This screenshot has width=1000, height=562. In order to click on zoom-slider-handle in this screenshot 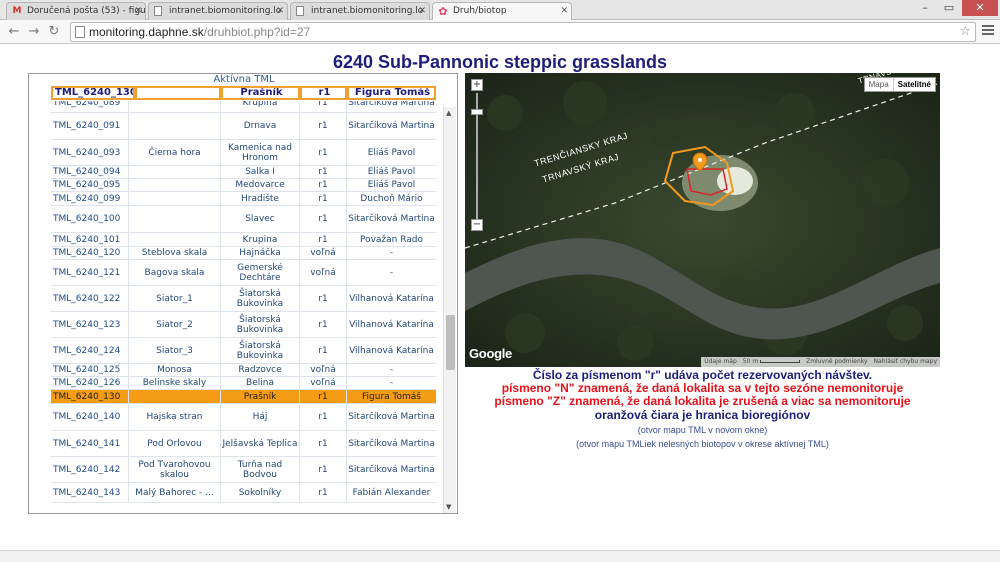, I will do `click(477, 112)`.